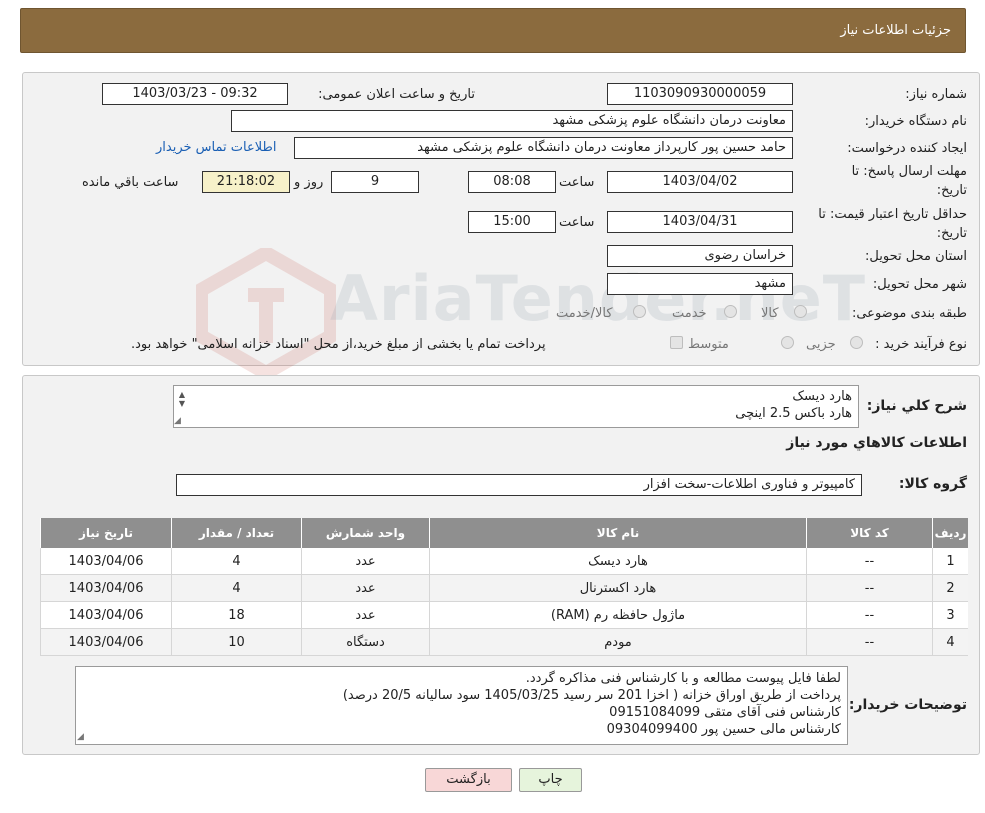  I want to click on notes-line-4: کارشناس مالی حسین پور 09304099400, so click(723, 729).